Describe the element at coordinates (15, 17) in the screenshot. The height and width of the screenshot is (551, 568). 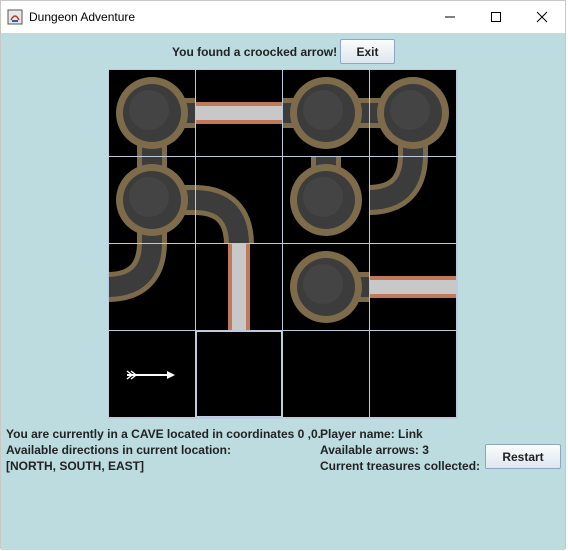
I see `java-app-icon` at that location.